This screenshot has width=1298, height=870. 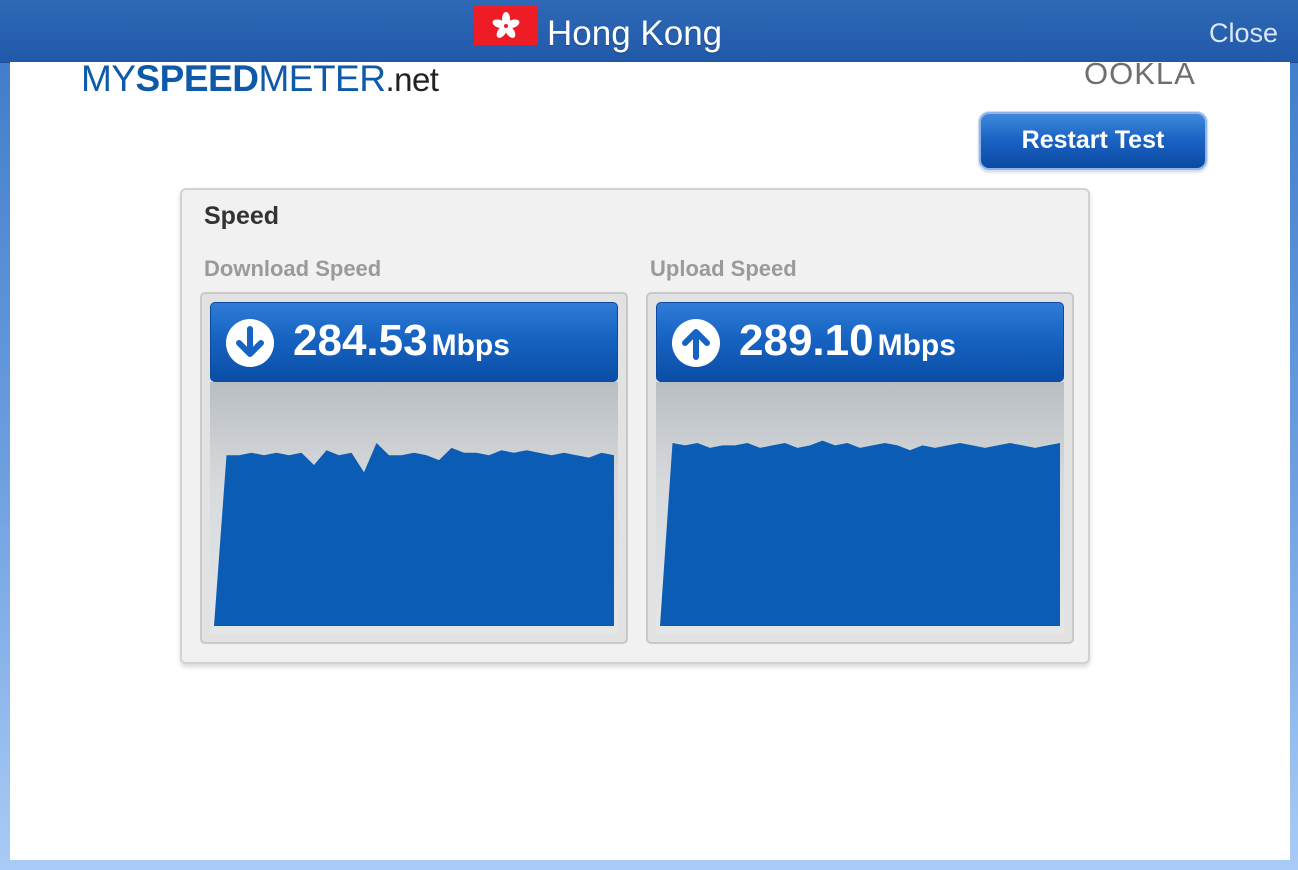 I want to click on upload-meter: 289.10 Mbps, so click(x=860, y=468).